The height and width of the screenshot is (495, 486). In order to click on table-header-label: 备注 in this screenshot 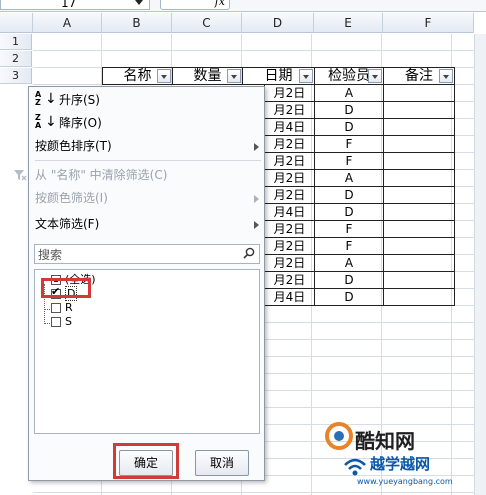, I will do `click(419, 76)`.